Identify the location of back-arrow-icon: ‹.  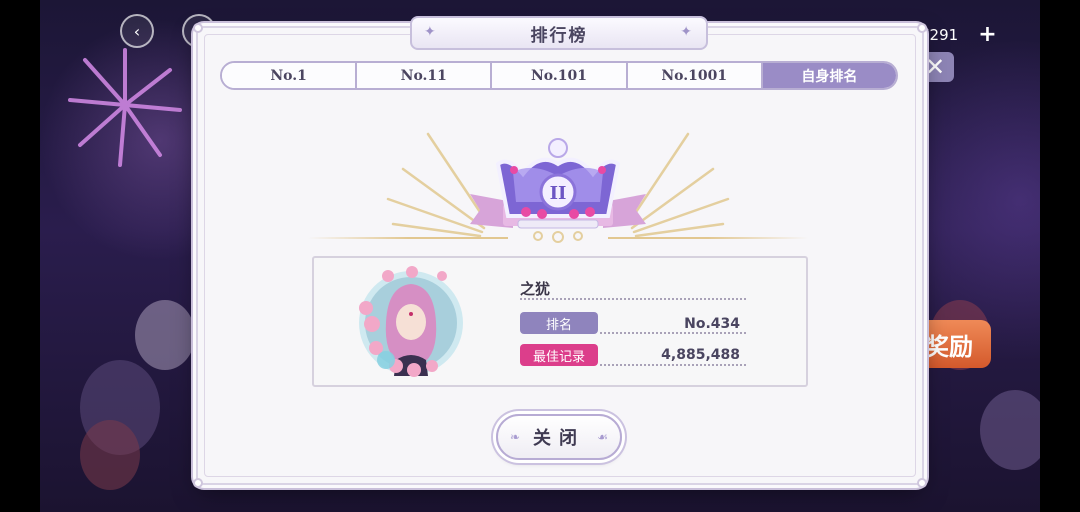
(137, 31).